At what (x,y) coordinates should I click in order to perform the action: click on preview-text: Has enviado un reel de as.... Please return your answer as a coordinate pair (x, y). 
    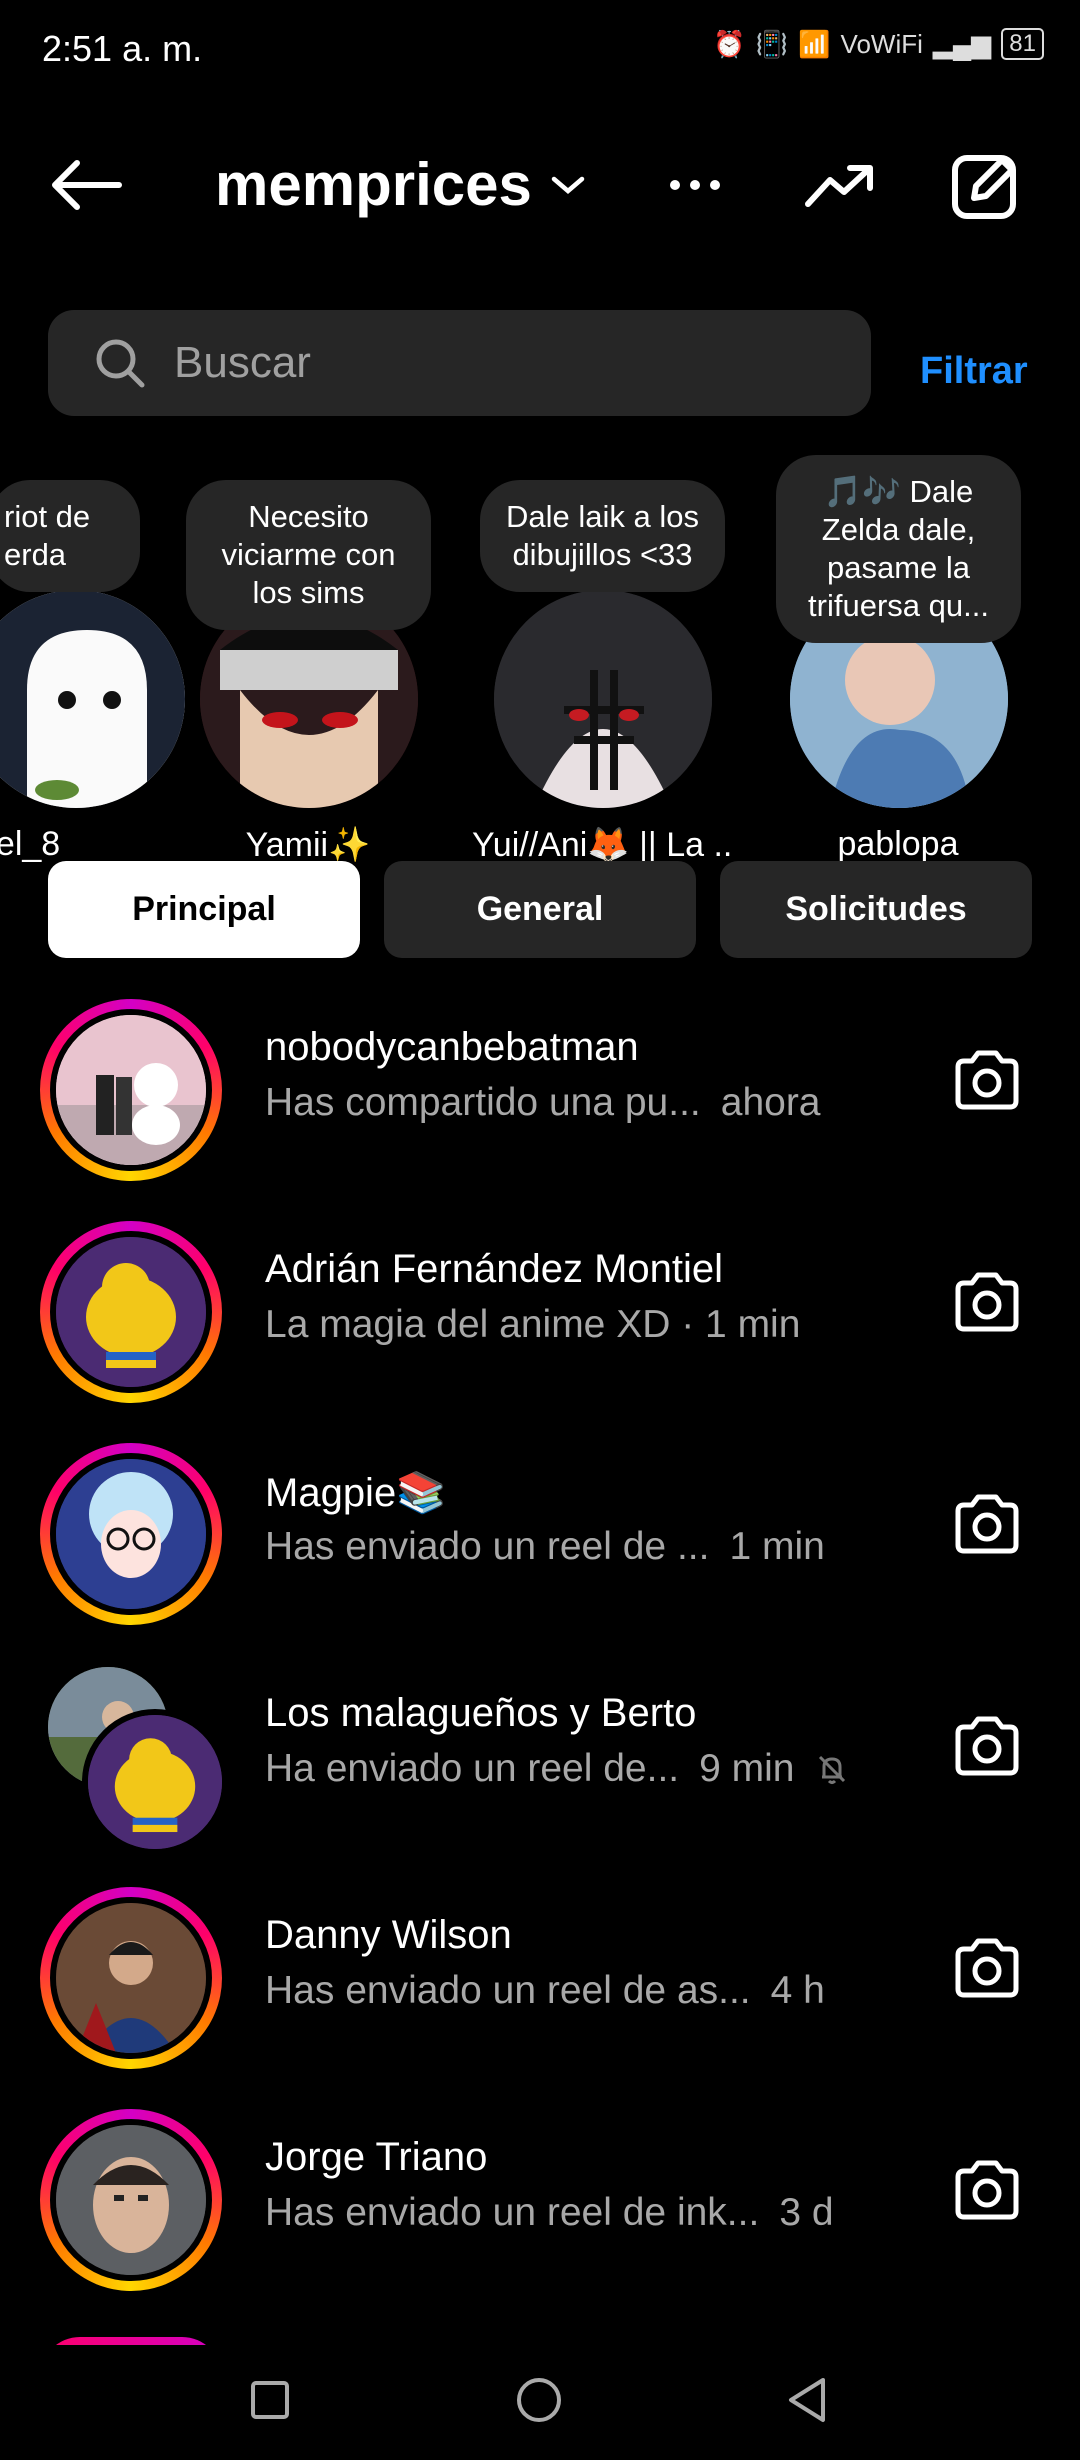
    Looking at the image, I should click on (508, 1990).